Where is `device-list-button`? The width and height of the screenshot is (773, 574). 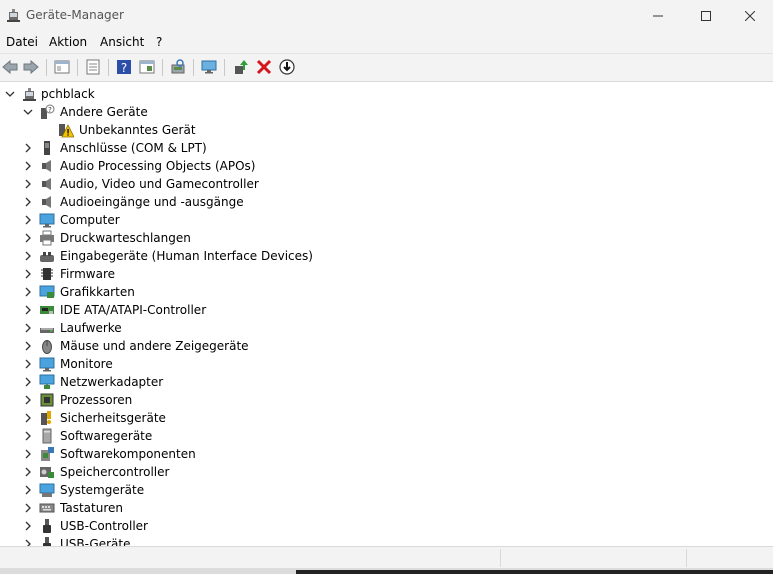 device-list-button is located at coordinates (93, 67).